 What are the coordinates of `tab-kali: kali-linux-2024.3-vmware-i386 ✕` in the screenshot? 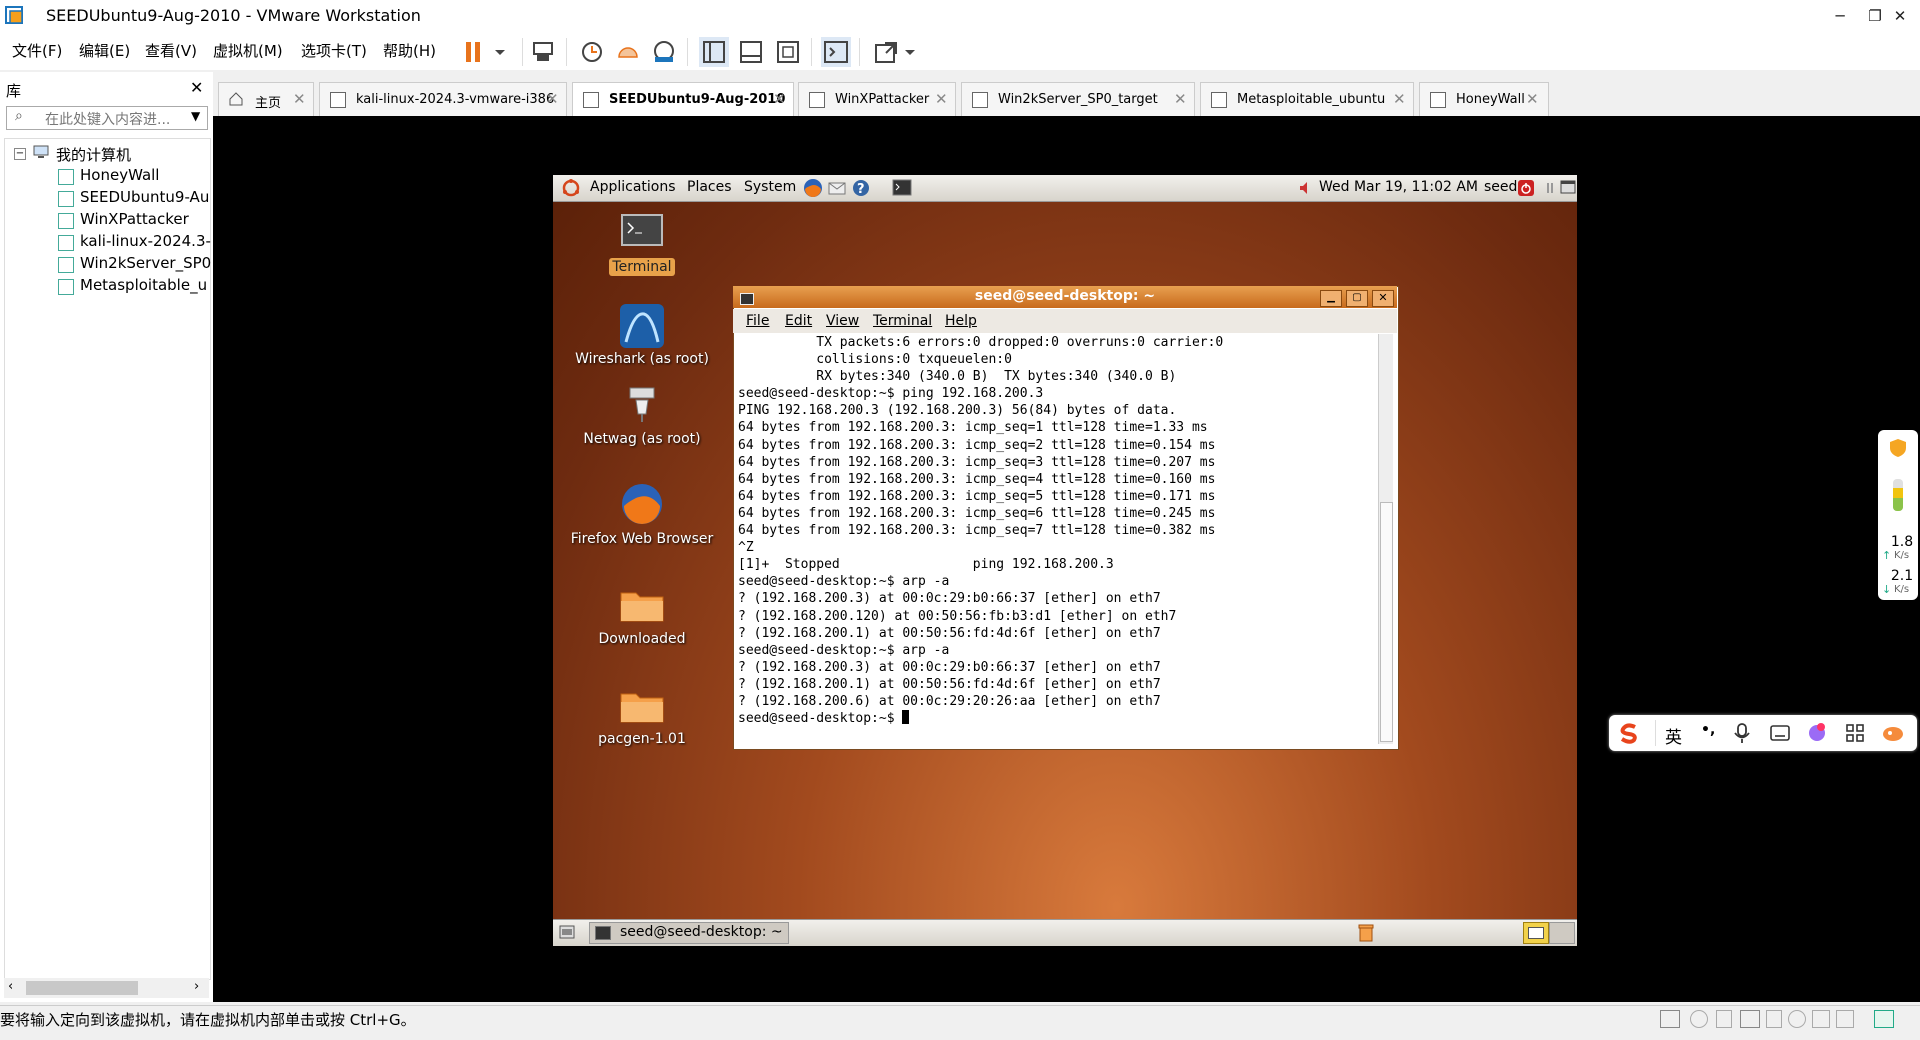 It's located at (443, 99).